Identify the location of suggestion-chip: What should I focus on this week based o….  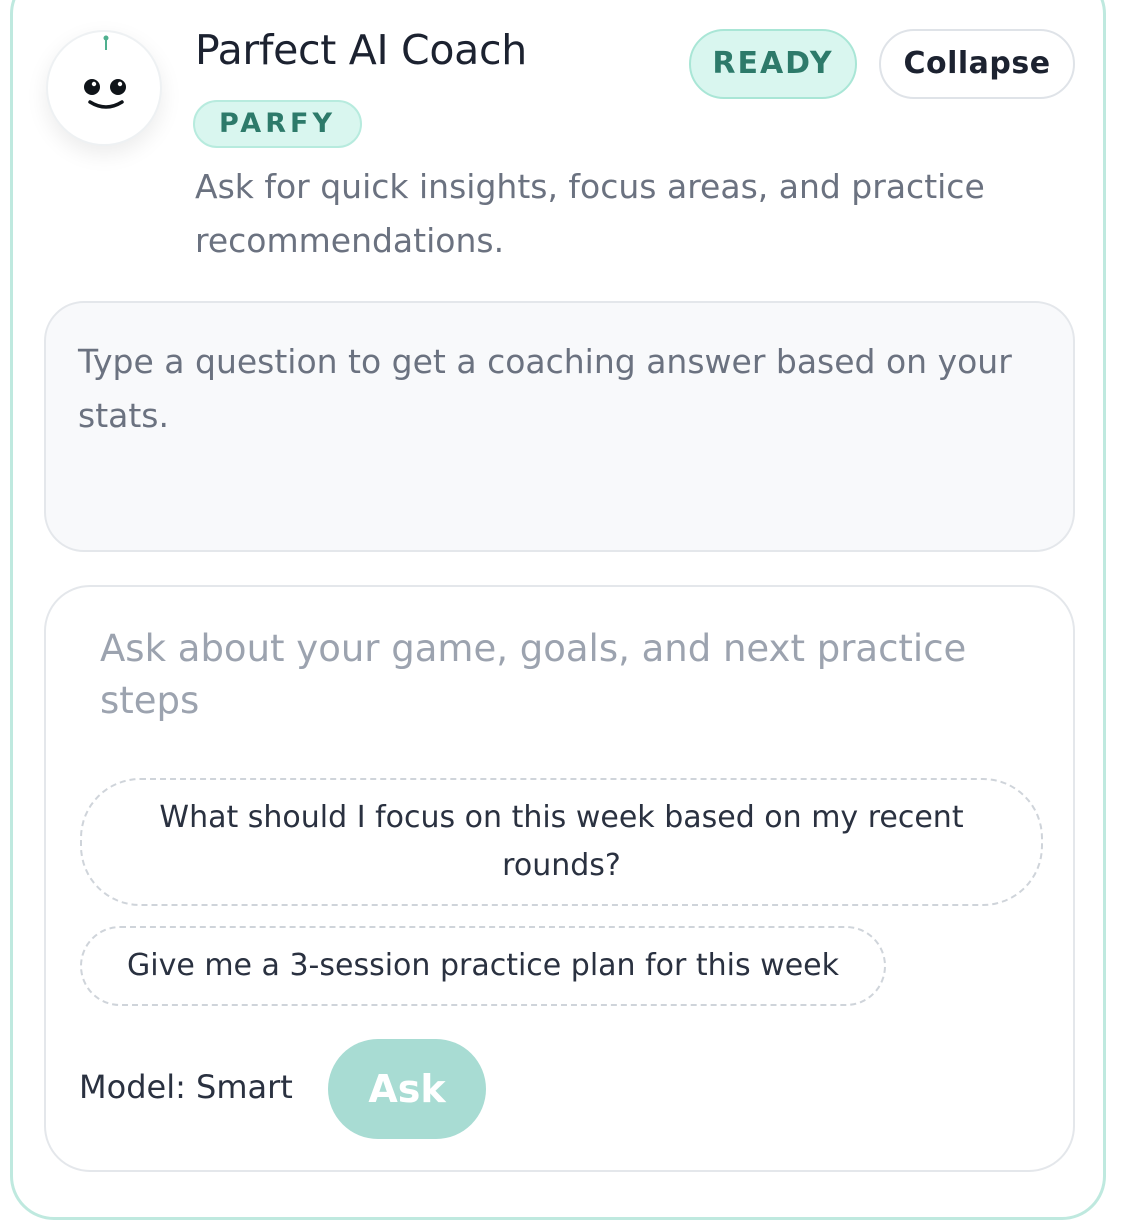
(561, 842).